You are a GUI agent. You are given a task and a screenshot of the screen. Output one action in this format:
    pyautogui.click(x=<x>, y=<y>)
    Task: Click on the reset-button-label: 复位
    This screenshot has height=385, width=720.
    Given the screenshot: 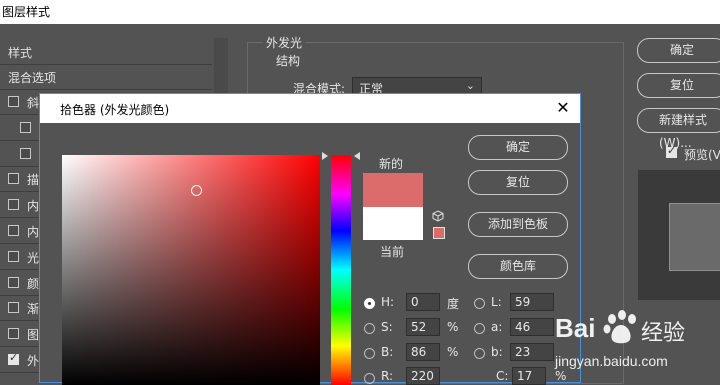 What is the action you would take?
    pyautogui.click(x=681, y=85)
    